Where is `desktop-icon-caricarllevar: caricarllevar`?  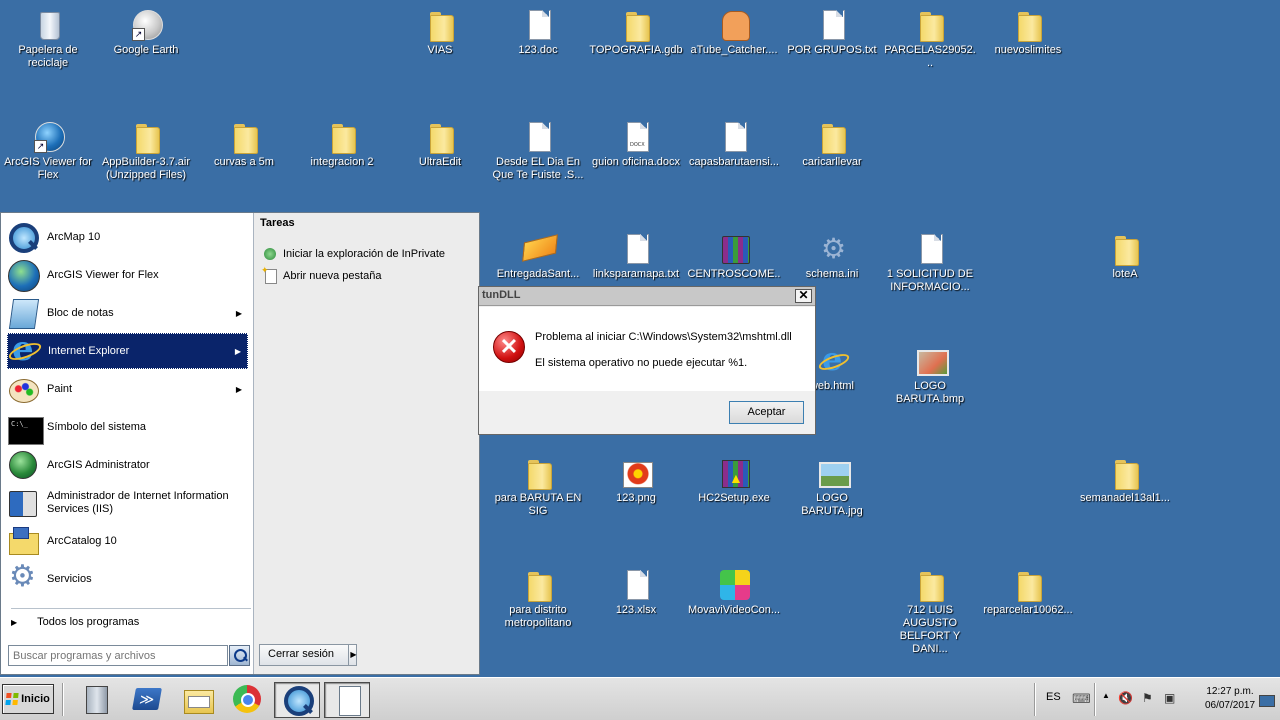 desktop-icon-caricarllevar: caricarllevar is located at coordinates (832, 144).